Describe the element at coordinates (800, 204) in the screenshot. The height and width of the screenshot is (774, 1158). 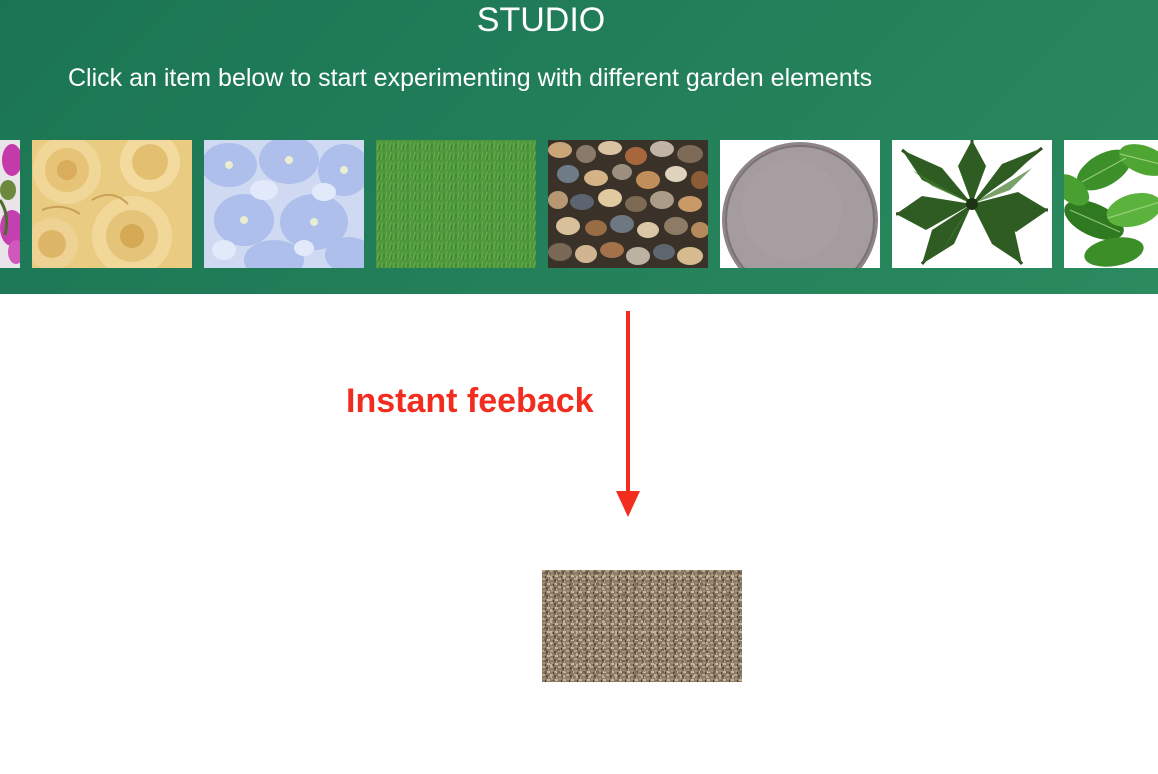
I see `item-stone-disc` at that location.